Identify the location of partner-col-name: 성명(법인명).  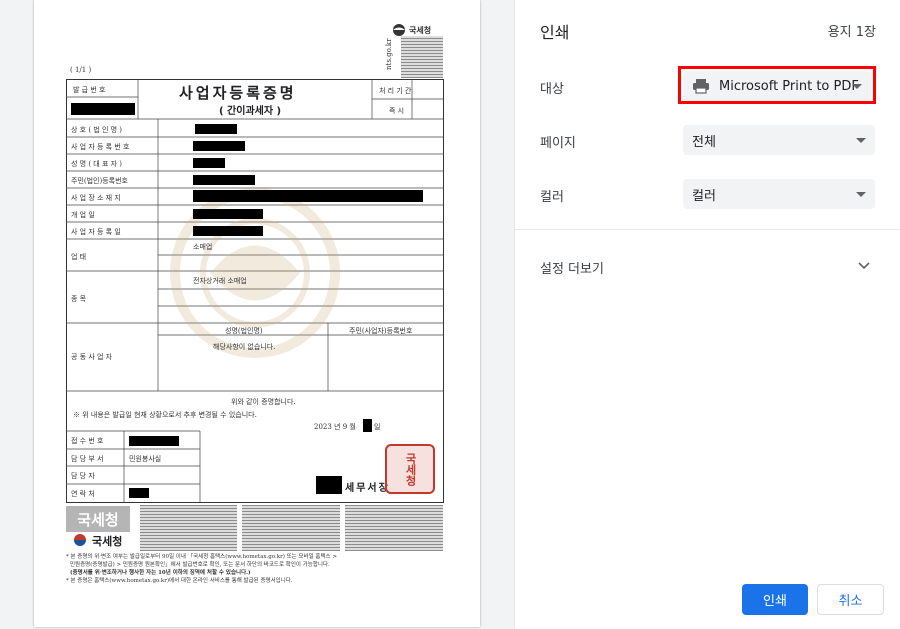
(244, 331).